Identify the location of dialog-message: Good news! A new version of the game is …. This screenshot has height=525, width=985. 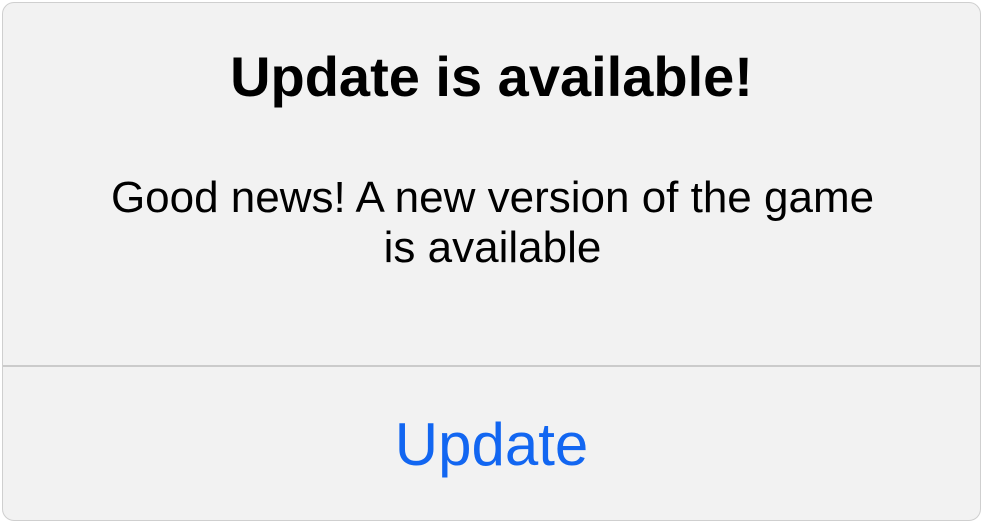
(492, 222).